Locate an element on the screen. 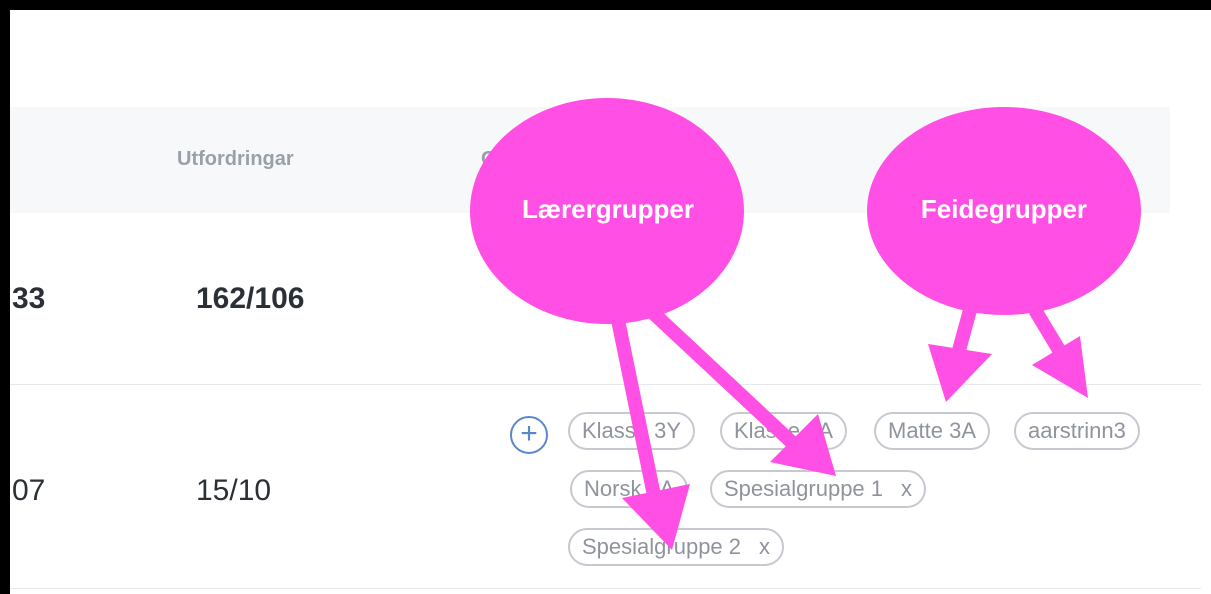  annotation-label-feidegrupper: Feidegrupper is located at coordinates (1004, 209).